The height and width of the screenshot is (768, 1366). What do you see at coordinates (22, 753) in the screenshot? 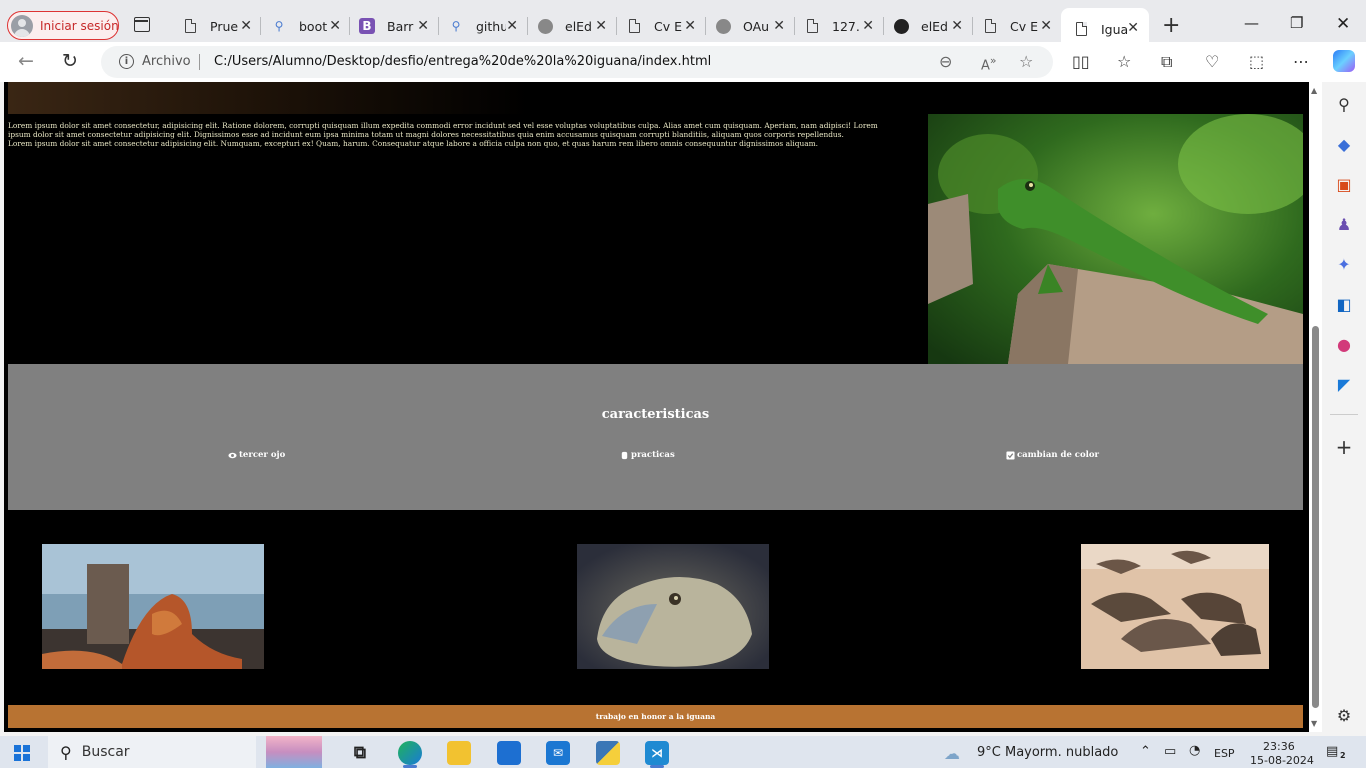
I see `windows-start-icon` at bounding box center [22, 753].